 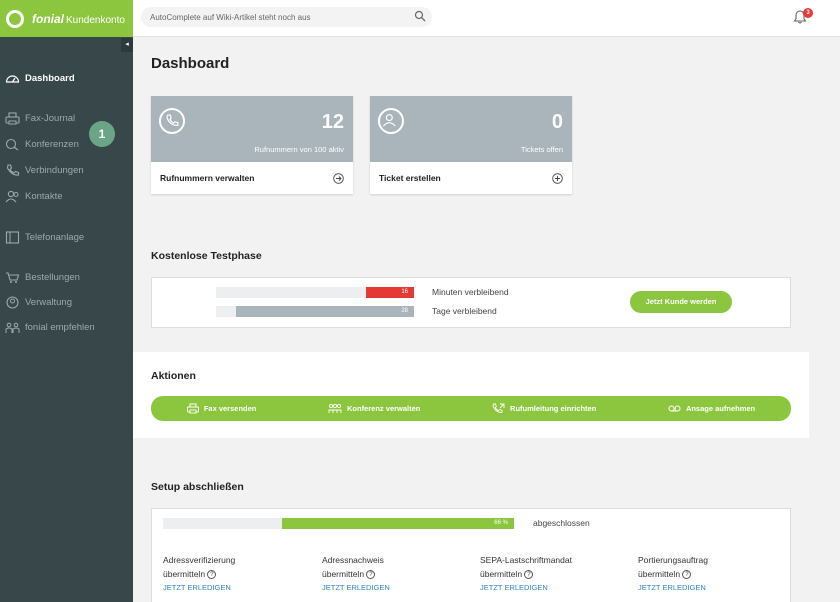 What do you see at coordinates (190, 63) in the screenshot?
I see `page-title: Dashboard` at bounding box center [190, 63].